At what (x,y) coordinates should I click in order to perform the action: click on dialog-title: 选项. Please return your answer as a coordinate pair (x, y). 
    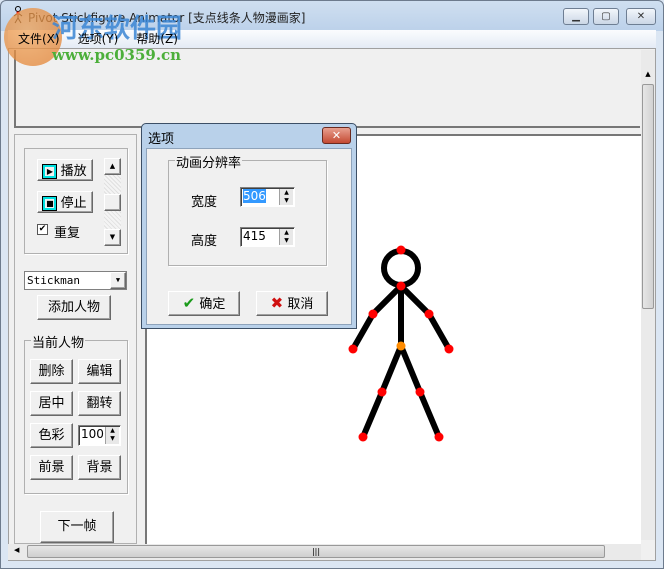
    Looking at the image, I should click on (161, 139).